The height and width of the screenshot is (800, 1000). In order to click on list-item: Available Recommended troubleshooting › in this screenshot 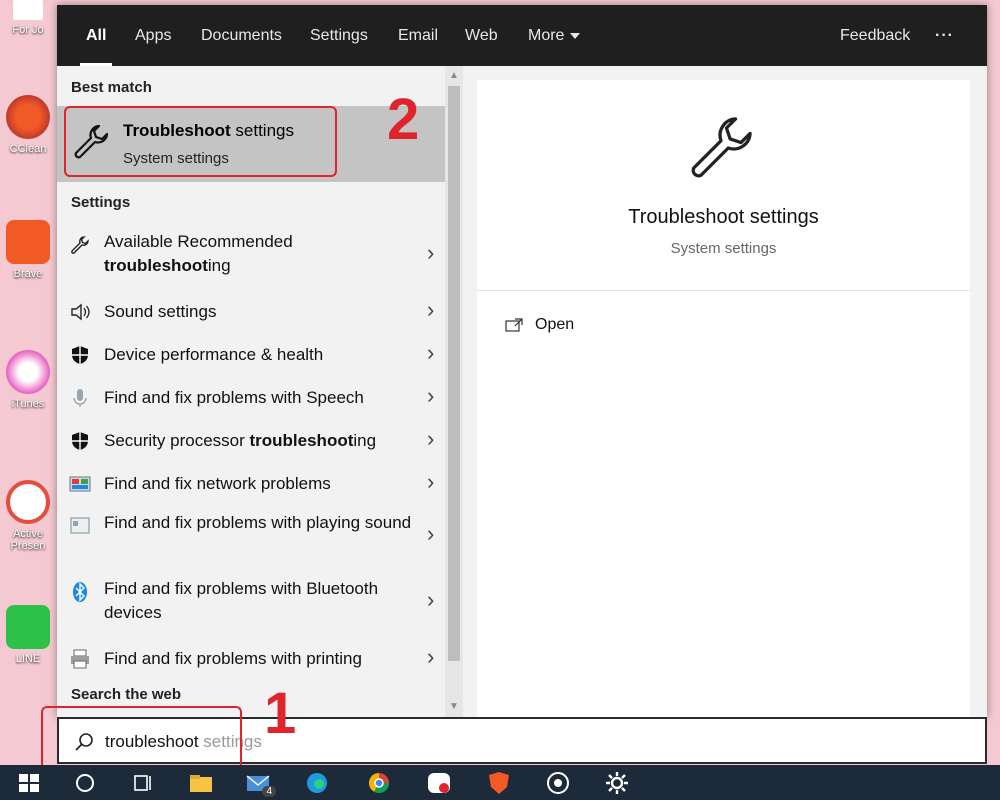, I will do `click(251, 258)`.